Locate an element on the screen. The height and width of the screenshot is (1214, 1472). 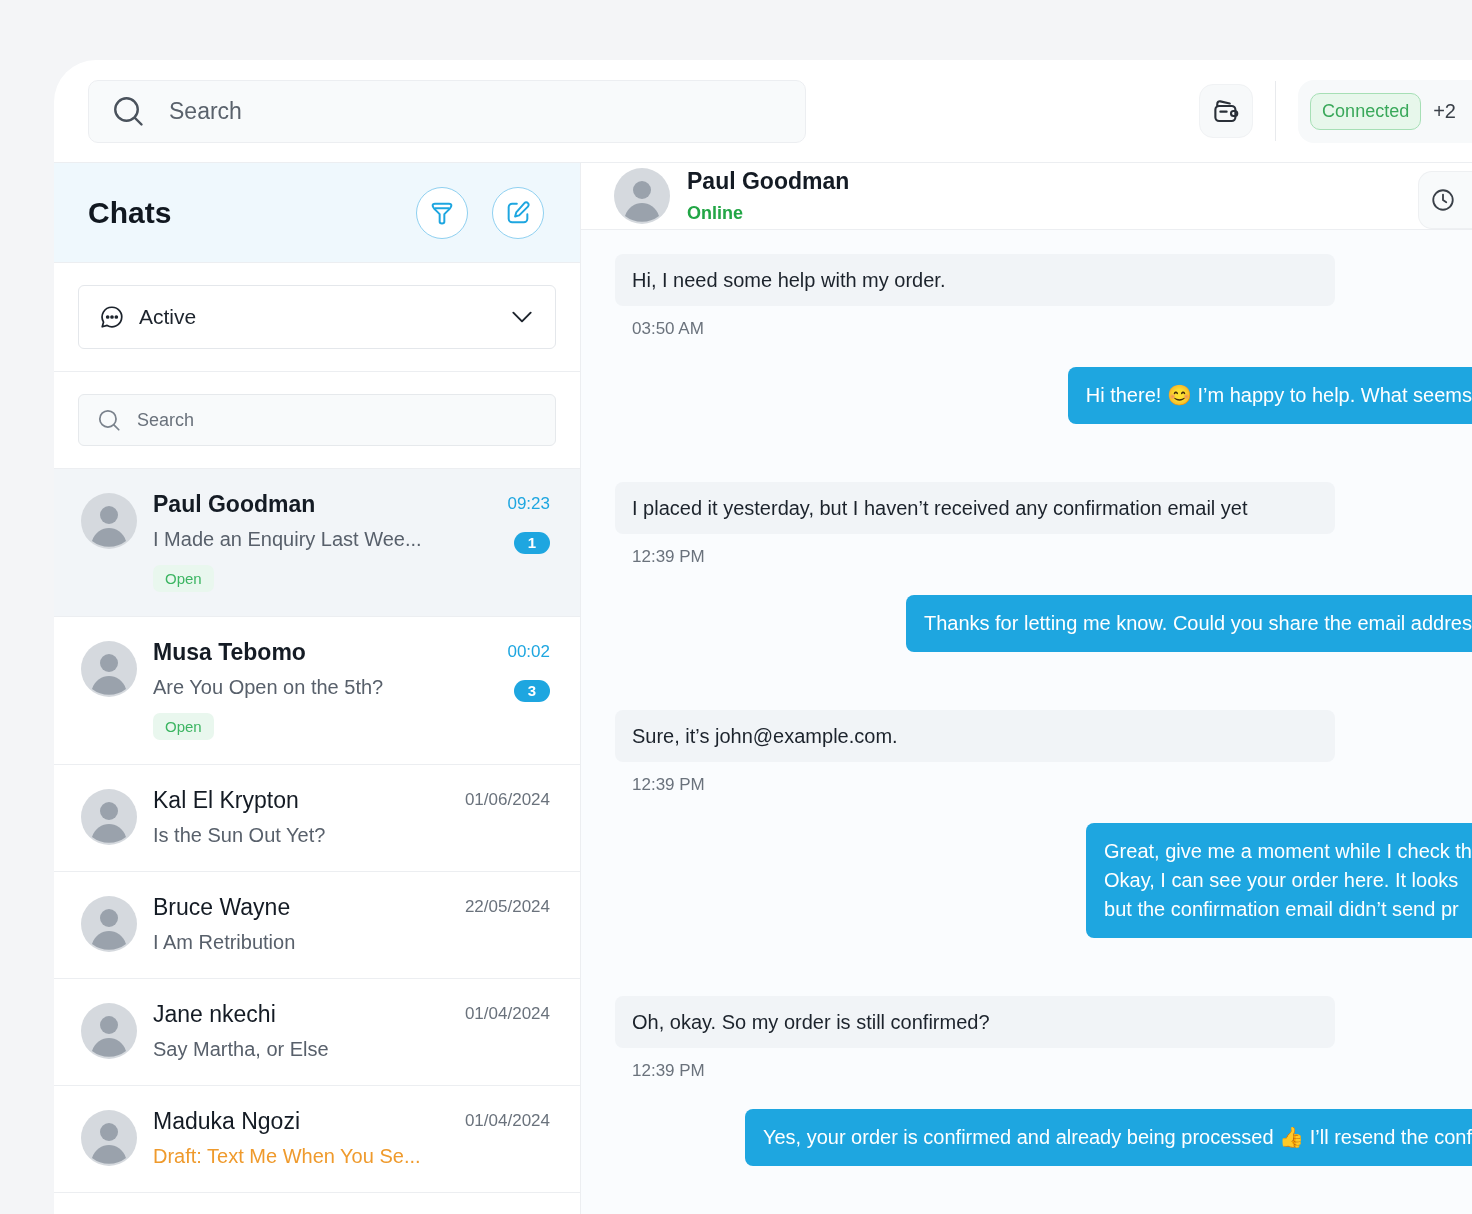
wallet-button is located at coordinates (1226, 111).